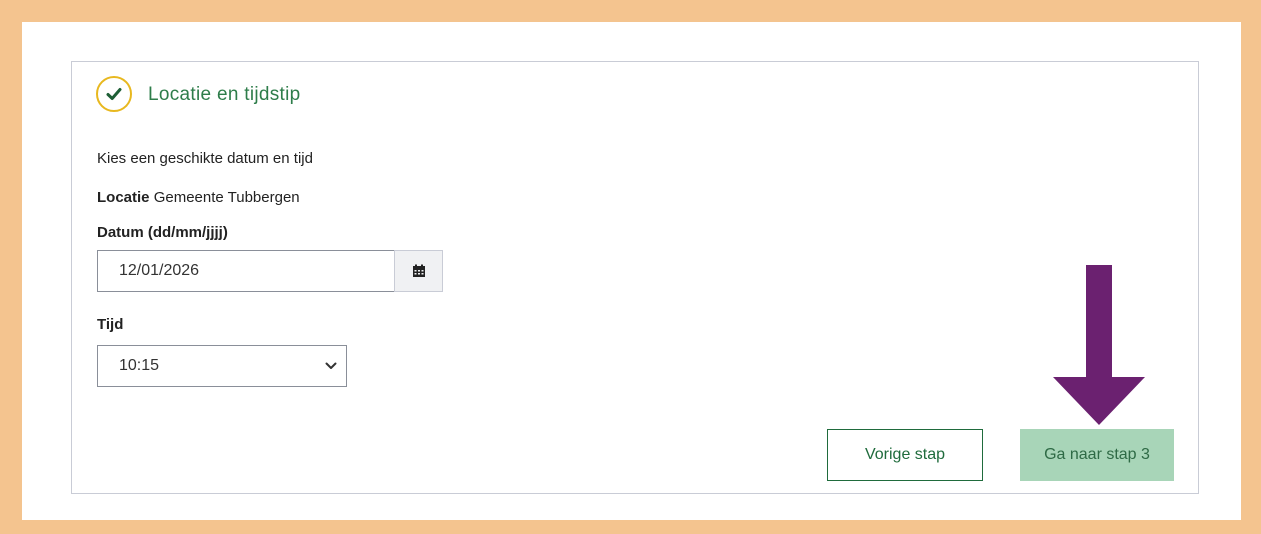 The height and width of the screenshot is (534, 1261). What do you see at coordinates (1099, 345) in the screenshot?
I see `arrow-down-icon` at bounding box center [1099, 345].